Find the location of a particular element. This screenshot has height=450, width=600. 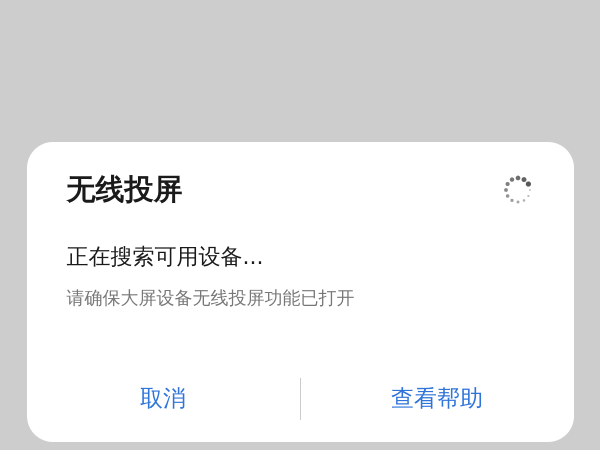

hint-text: 请确保大屏设备无线投屏功能已打开 is located at coordinates (211, 298).